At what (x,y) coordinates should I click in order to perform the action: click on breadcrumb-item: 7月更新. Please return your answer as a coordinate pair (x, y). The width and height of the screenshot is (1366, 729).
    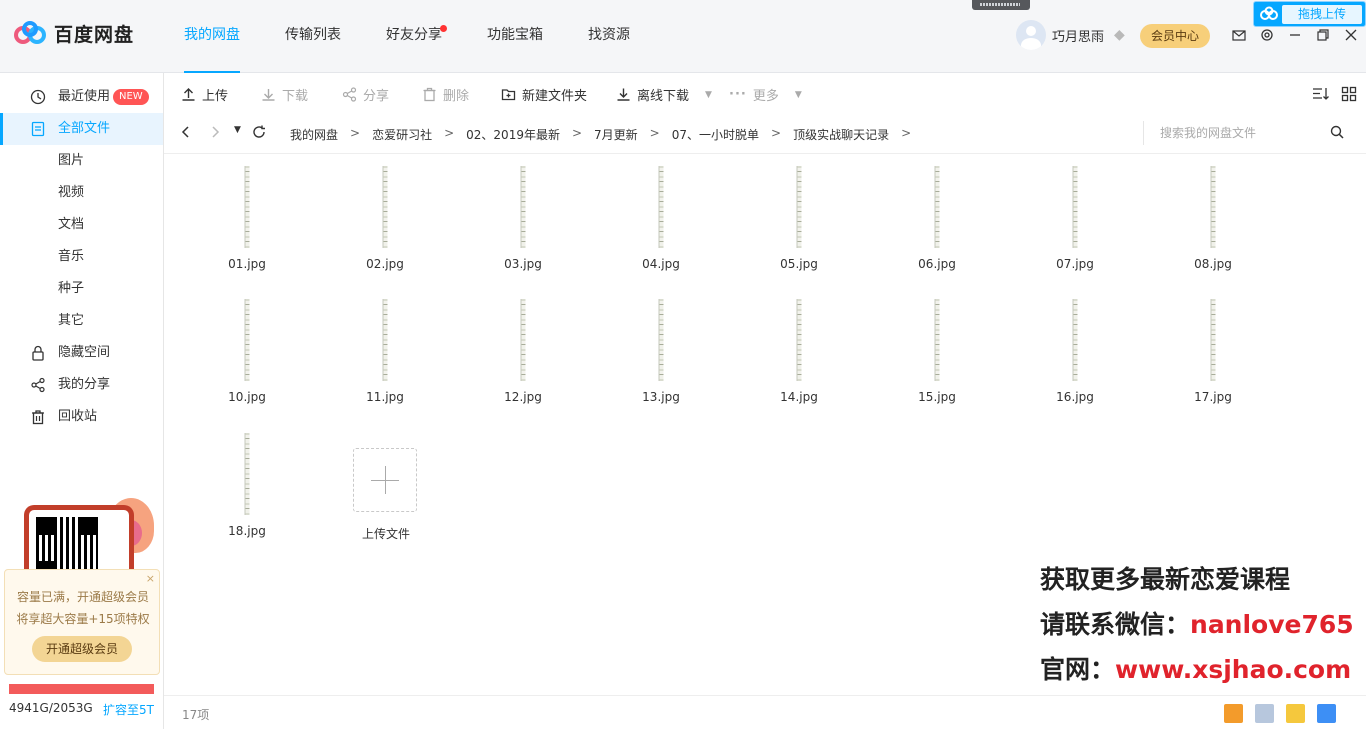
    Looking at the image, I should click on (616, 134).